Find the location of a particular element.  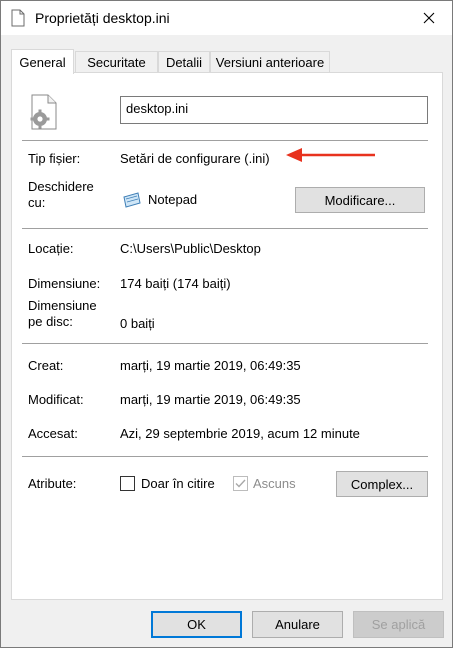

location-value: C:\Users\Public\Desktop is located at coordinates (190, 248).